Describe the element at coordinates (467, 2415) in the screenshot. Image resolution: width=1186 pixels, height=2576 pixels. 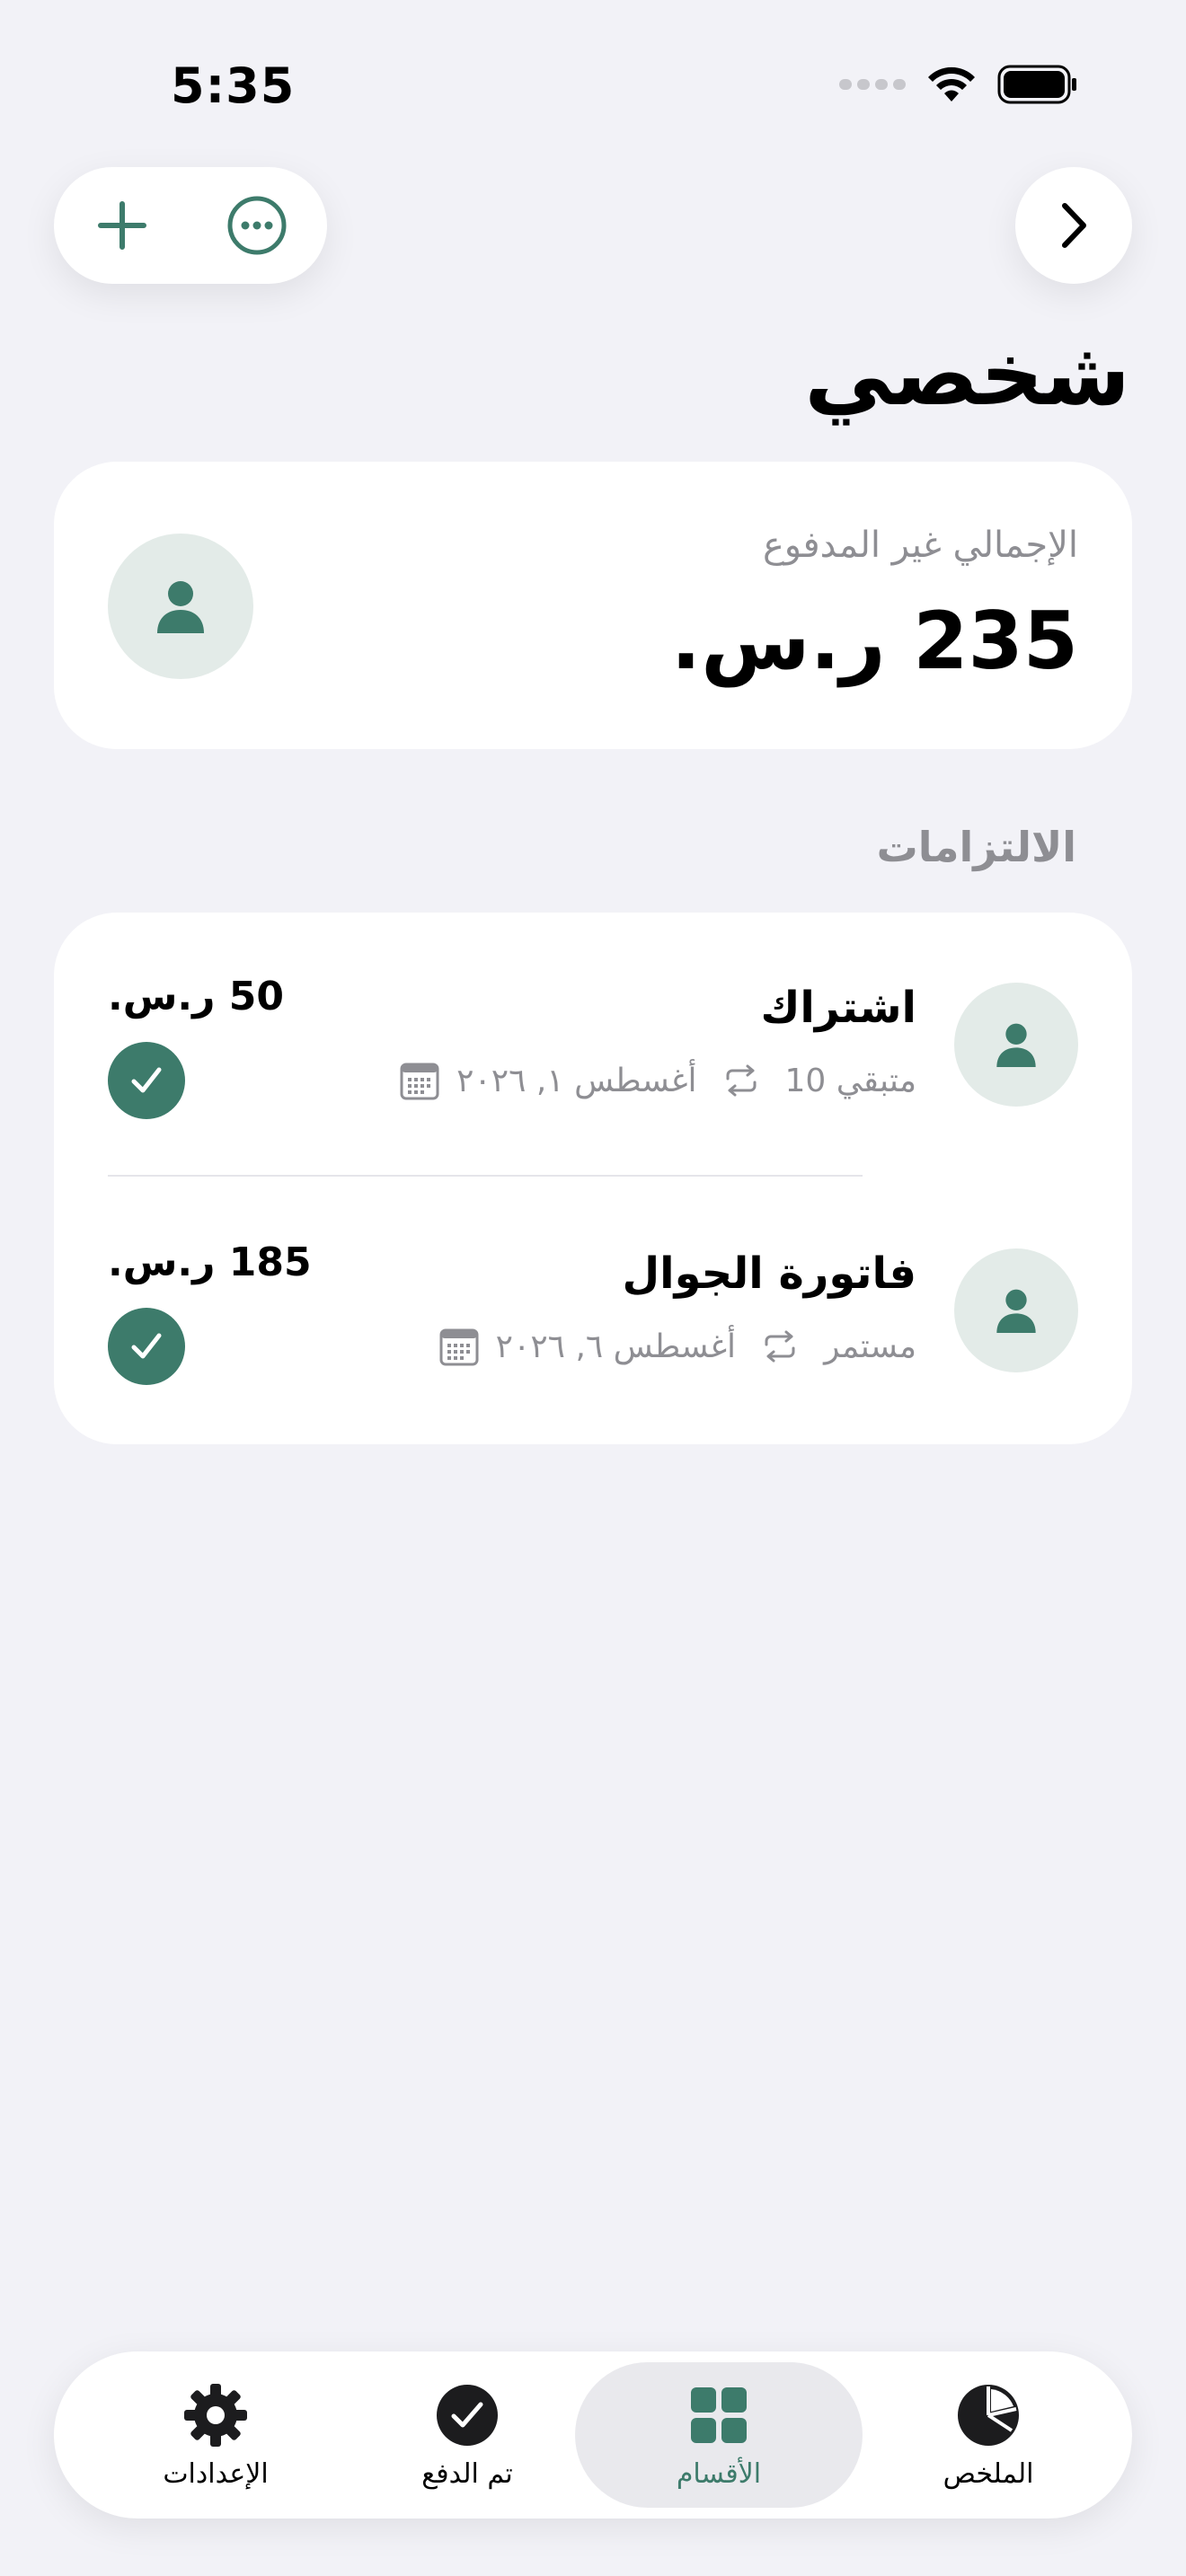
I see `checkmark-circle-icon` at that location.